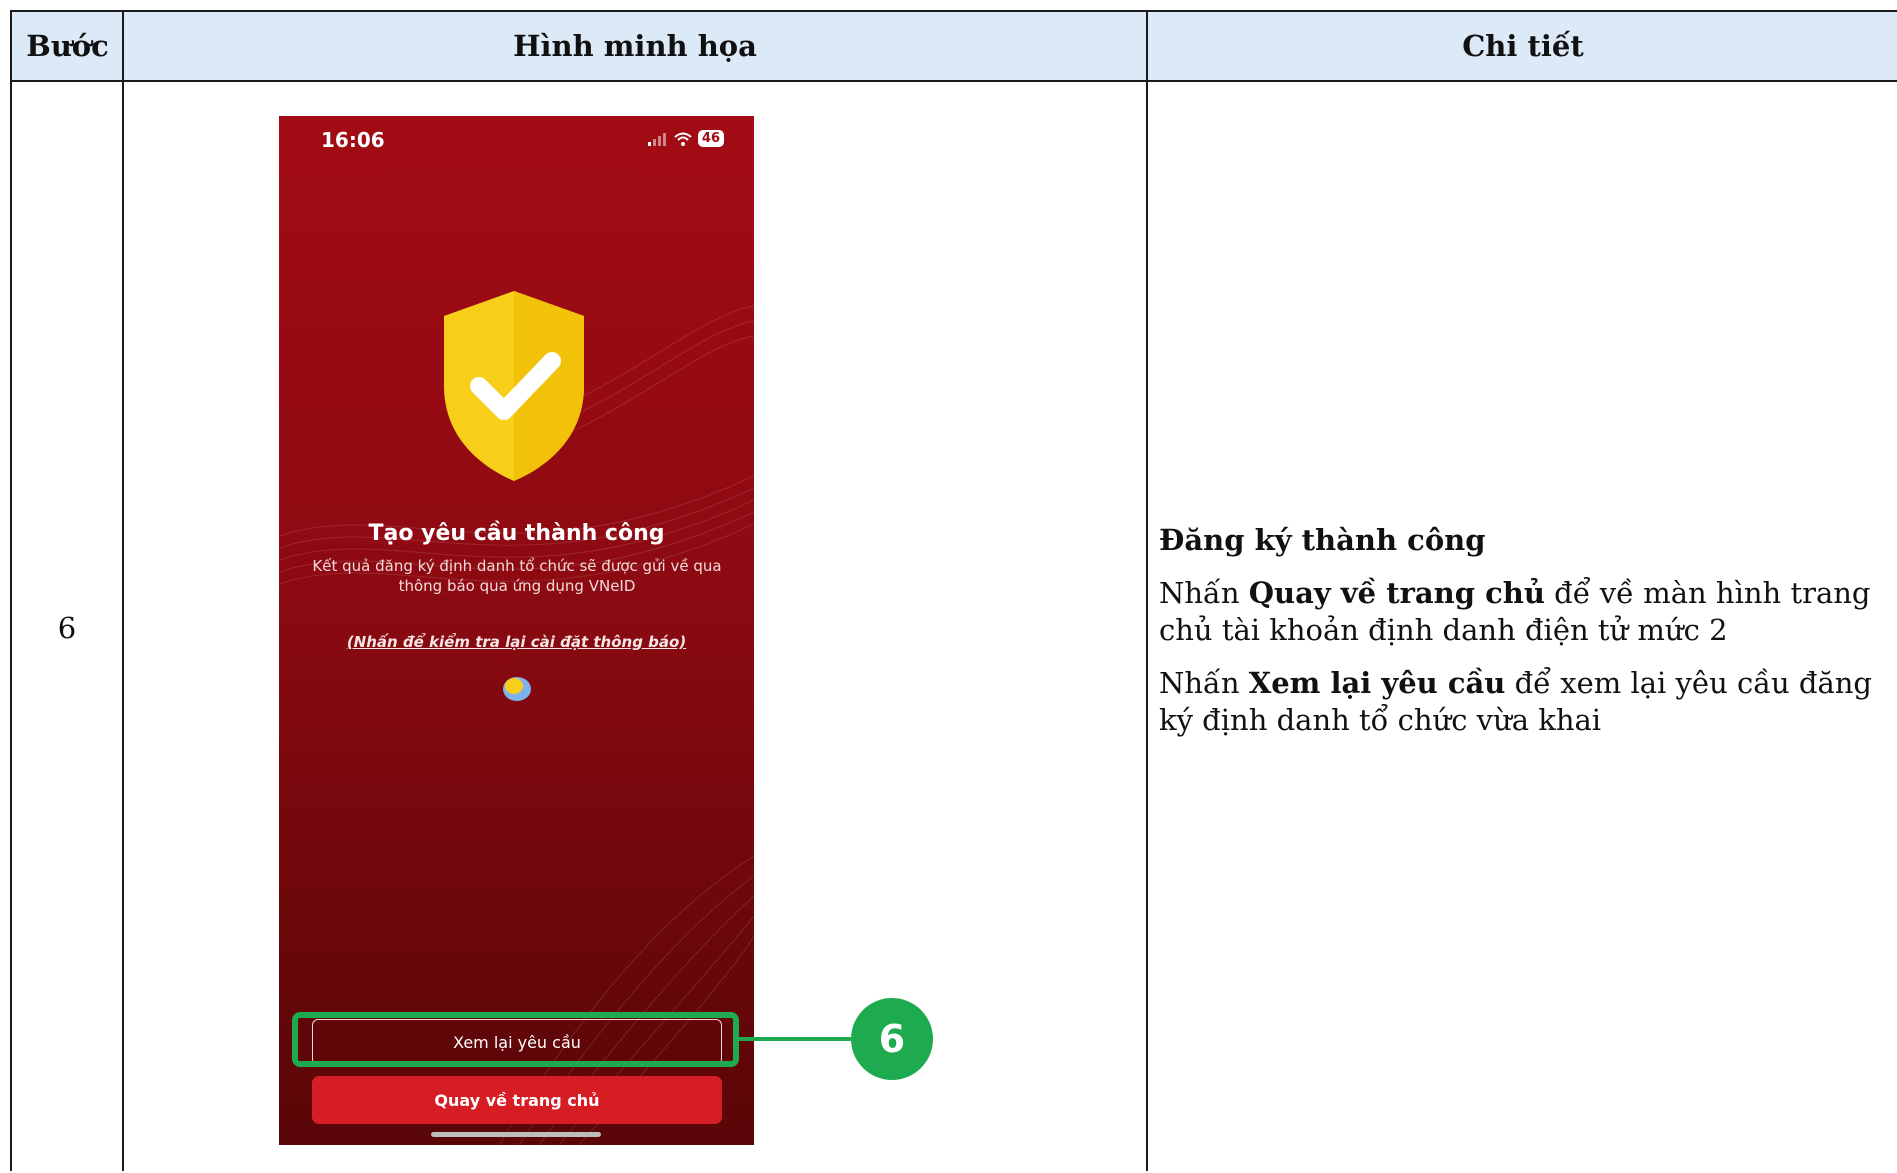 The width and height of the screenshot is (1897, 1173). I want to click on back-home-button: Quay về trang chủ, so click(517, 1100).